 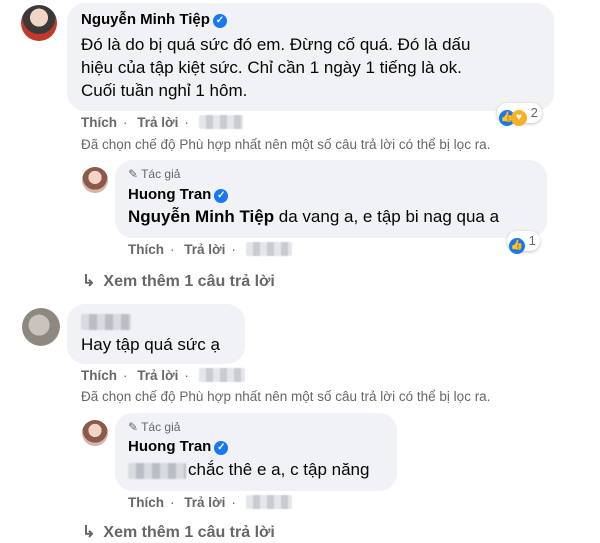 I want to click on reaction-summary: 👍 ♥ 2, so click(x=519, y=114).